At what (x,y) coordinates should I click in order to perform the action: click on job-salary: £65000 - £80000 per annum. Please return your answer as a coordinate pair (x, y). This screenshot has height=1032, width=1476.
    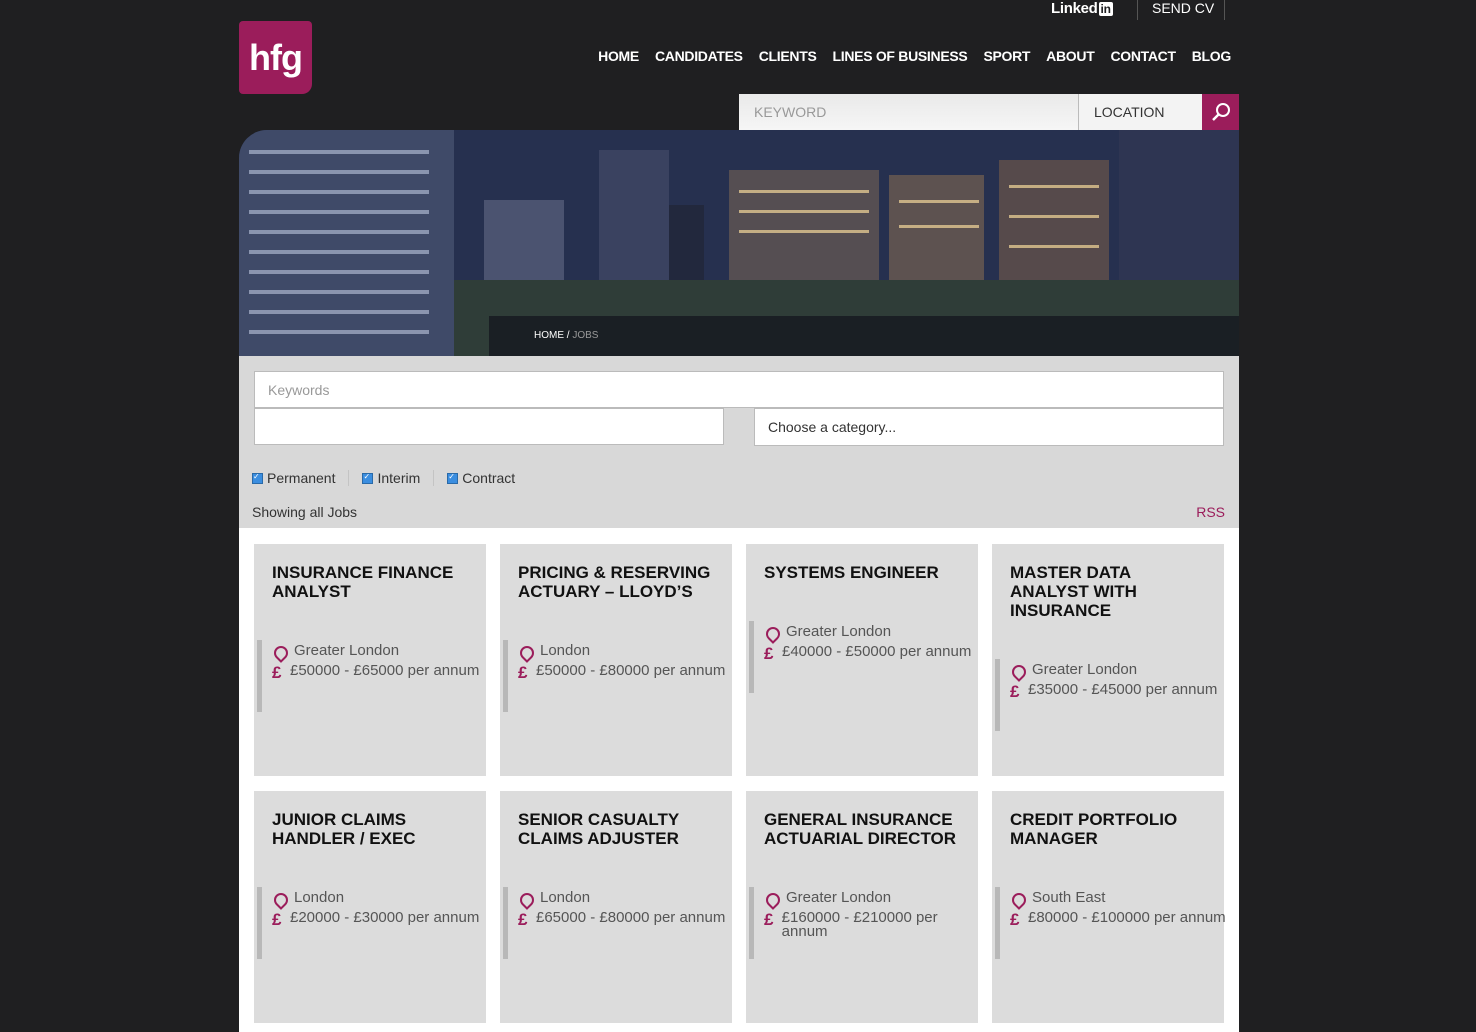
    Looking at the image, I should click on (631, 917).